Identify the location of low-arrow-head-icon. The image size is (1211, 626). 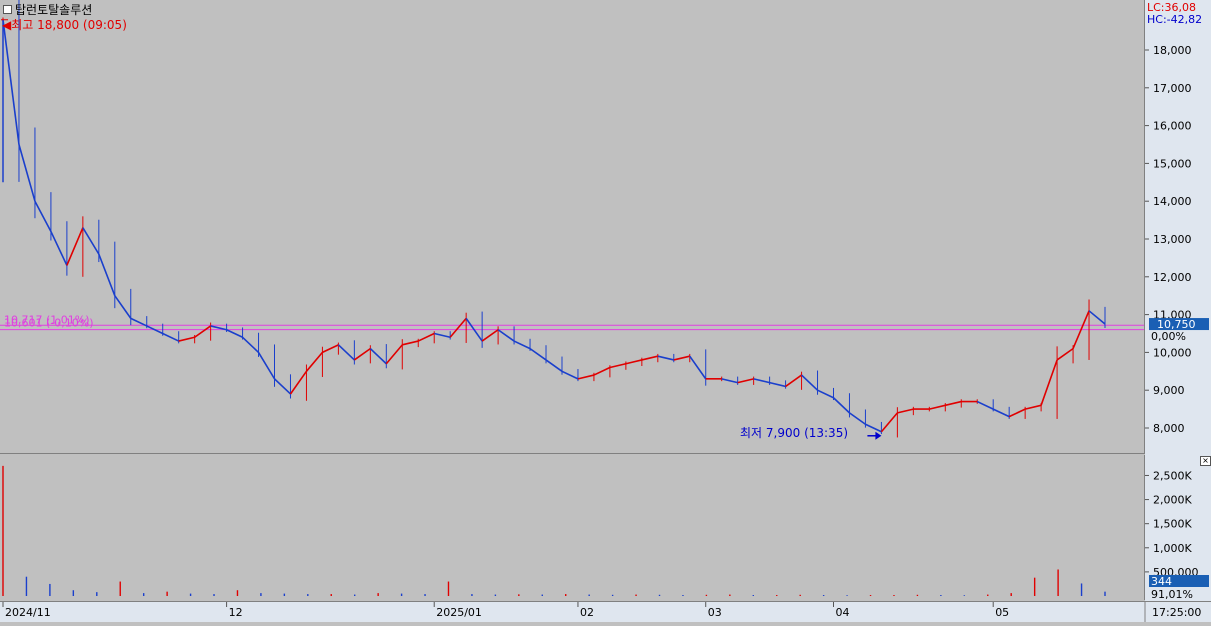
(878, 435).